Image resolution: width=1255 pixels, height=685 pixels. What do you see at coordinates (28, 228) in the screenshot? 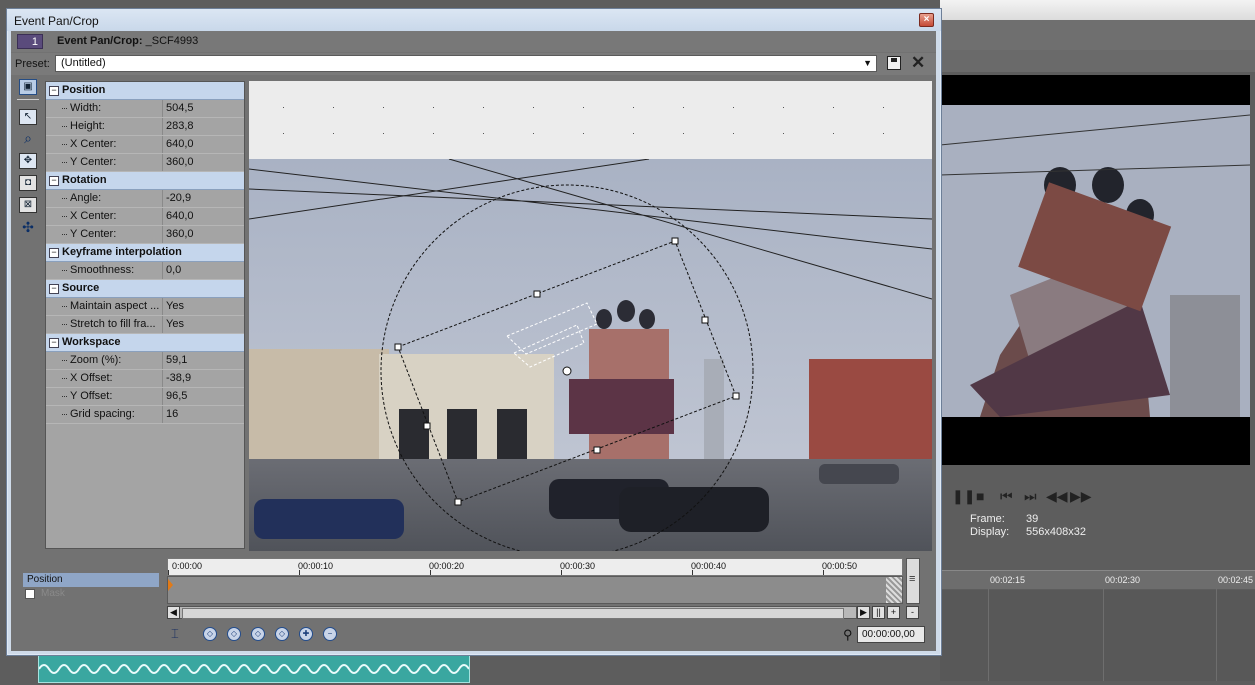
I see `pan-icon: ✣` at bounding box center [28, 228].